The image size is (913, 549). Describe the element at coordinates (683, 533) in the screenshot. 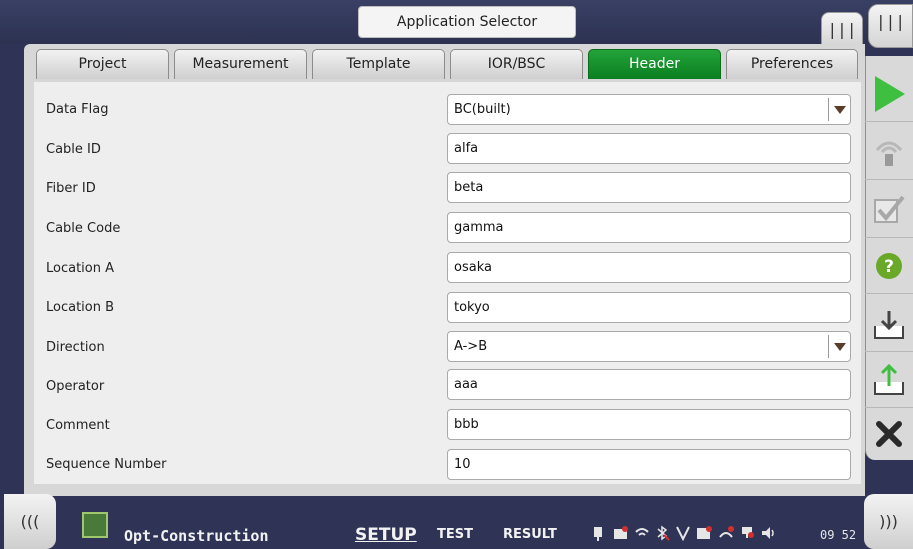

I see `v-icon` at that location.